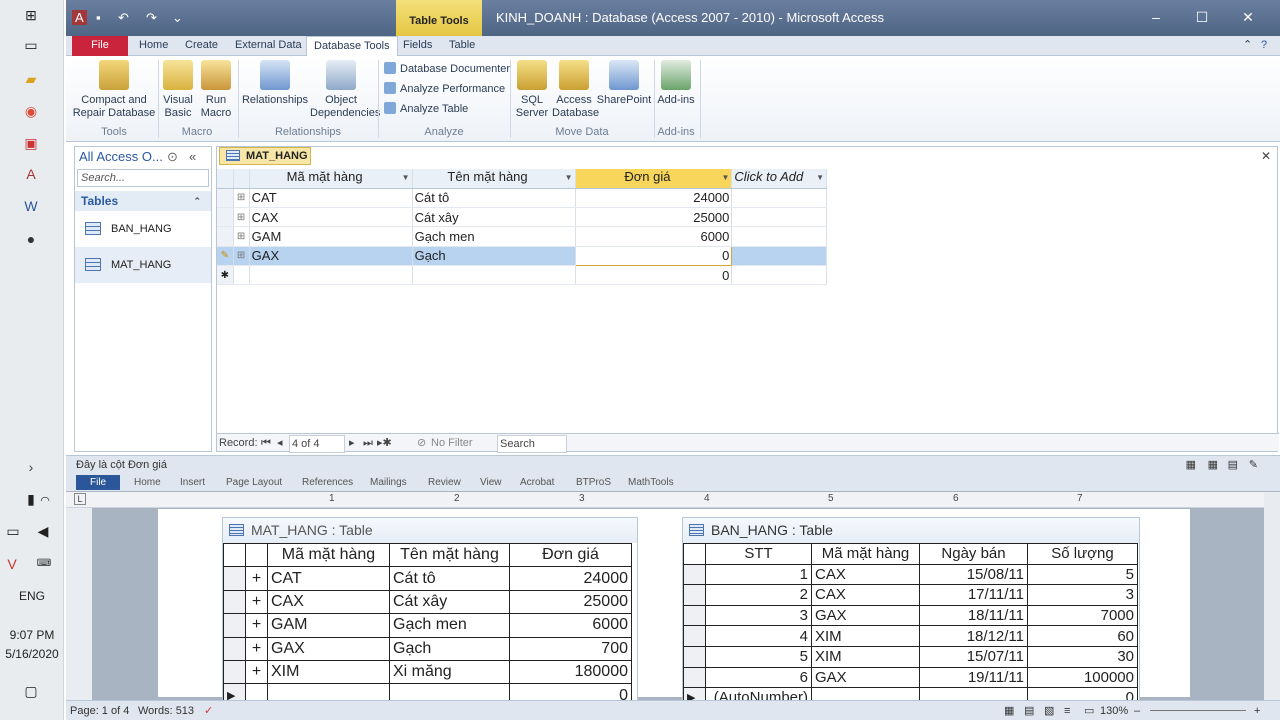  Describe the element at coordinates (352, 443) in the screenshot. I see `next-record-icon: ▸` at that location.